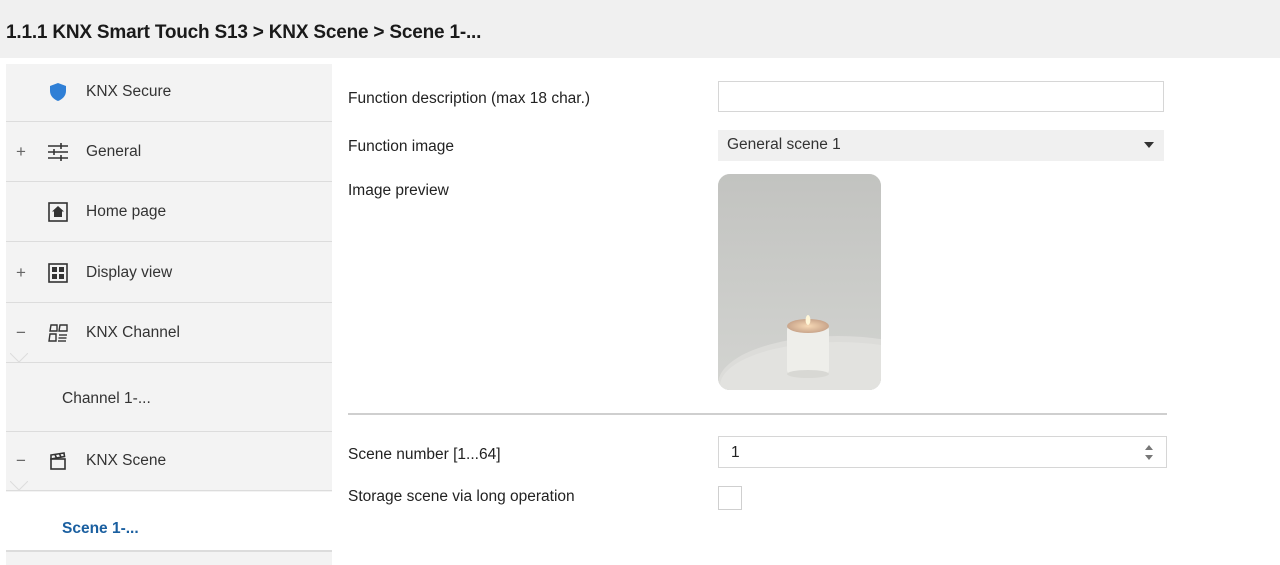 This screenshot has width=1280, height=565. Describe the element at coordinates (1149, 447) in the screenshot. I see `spin-up-icon` at that location.